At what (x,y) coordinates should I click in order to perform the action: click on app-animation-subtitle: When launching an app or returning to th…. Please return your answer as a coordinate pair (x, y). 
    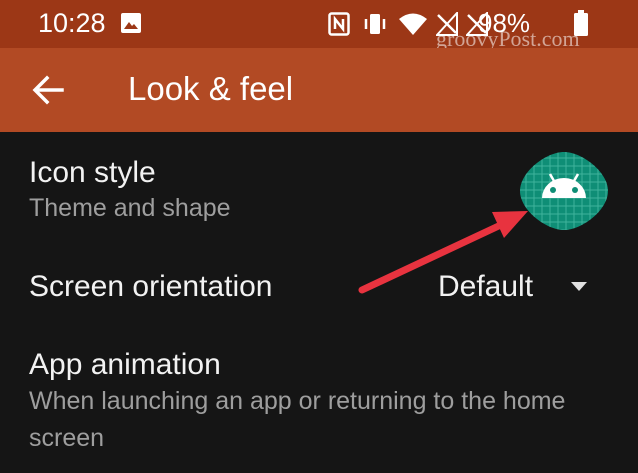
    Looking at the image, I should click on (297, 419).